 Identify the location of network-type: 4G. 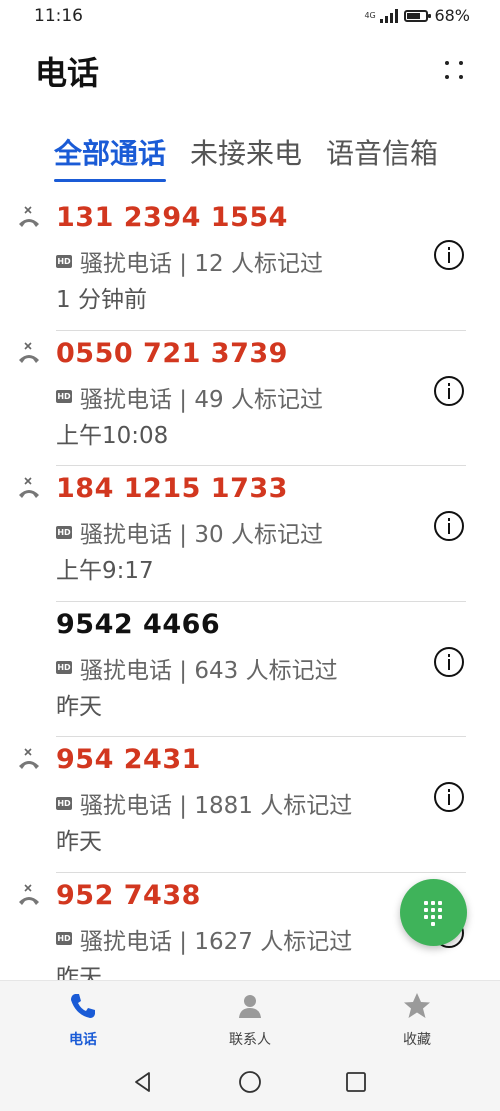
(370, 15).